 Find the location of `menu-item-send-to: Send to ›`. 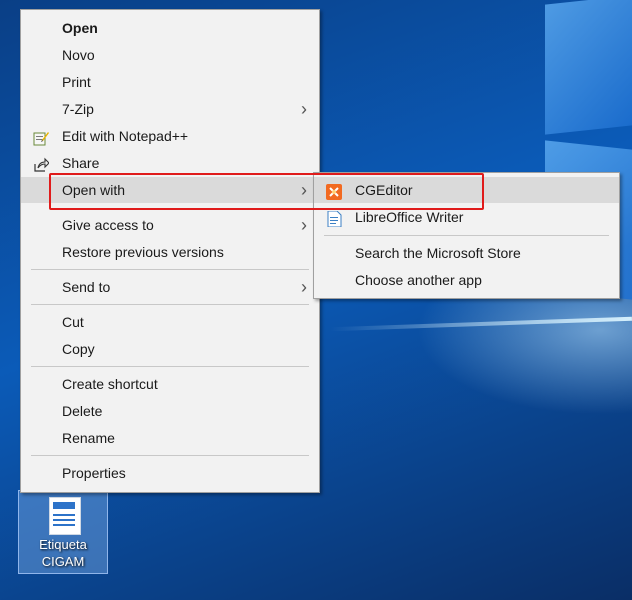

menu-item-send-to: Send to › is located at coordinates (170, 287).